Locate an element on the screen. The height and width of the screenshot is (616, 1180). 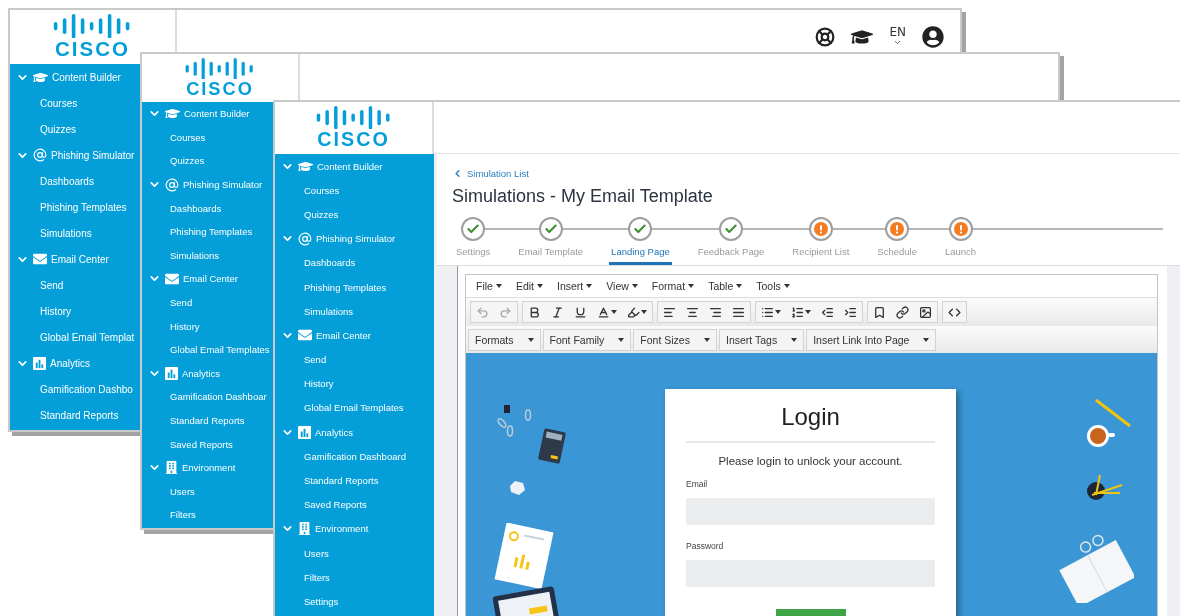
redo-icon is located at coordinates (505, 312).